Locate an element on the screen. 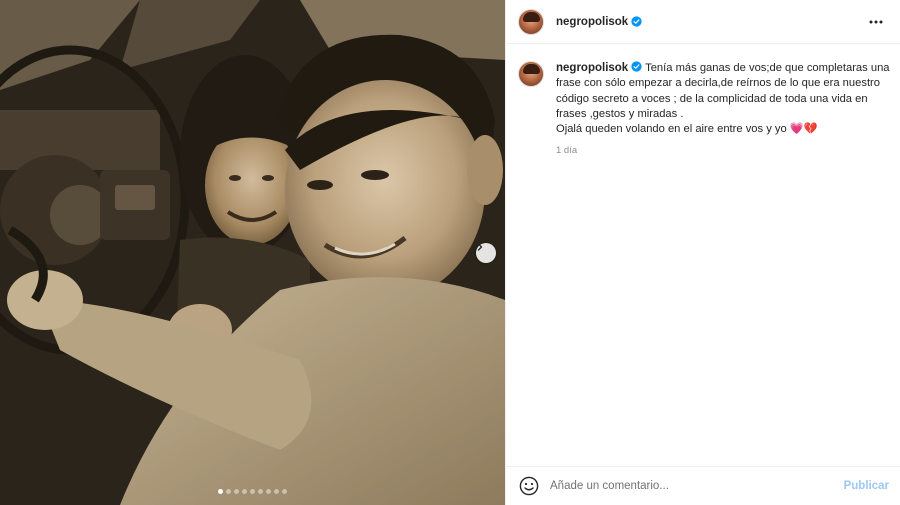 The width and height of the screenshot is (900, 505). caption-username: negropolisok is located at coordinates (592, 68).